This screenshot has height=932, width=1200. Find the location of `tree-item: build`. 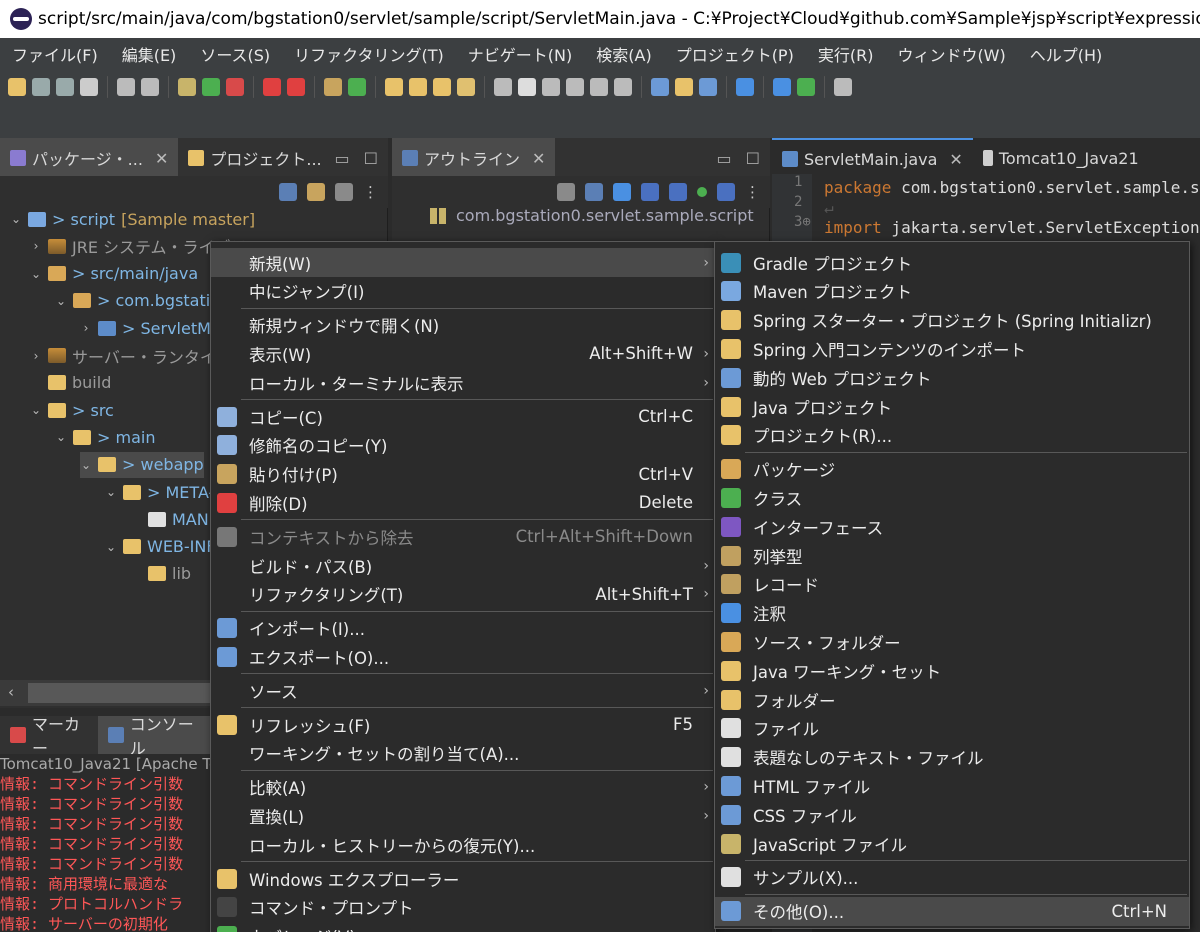

tree-item: build is located at coordinates (70, 383).